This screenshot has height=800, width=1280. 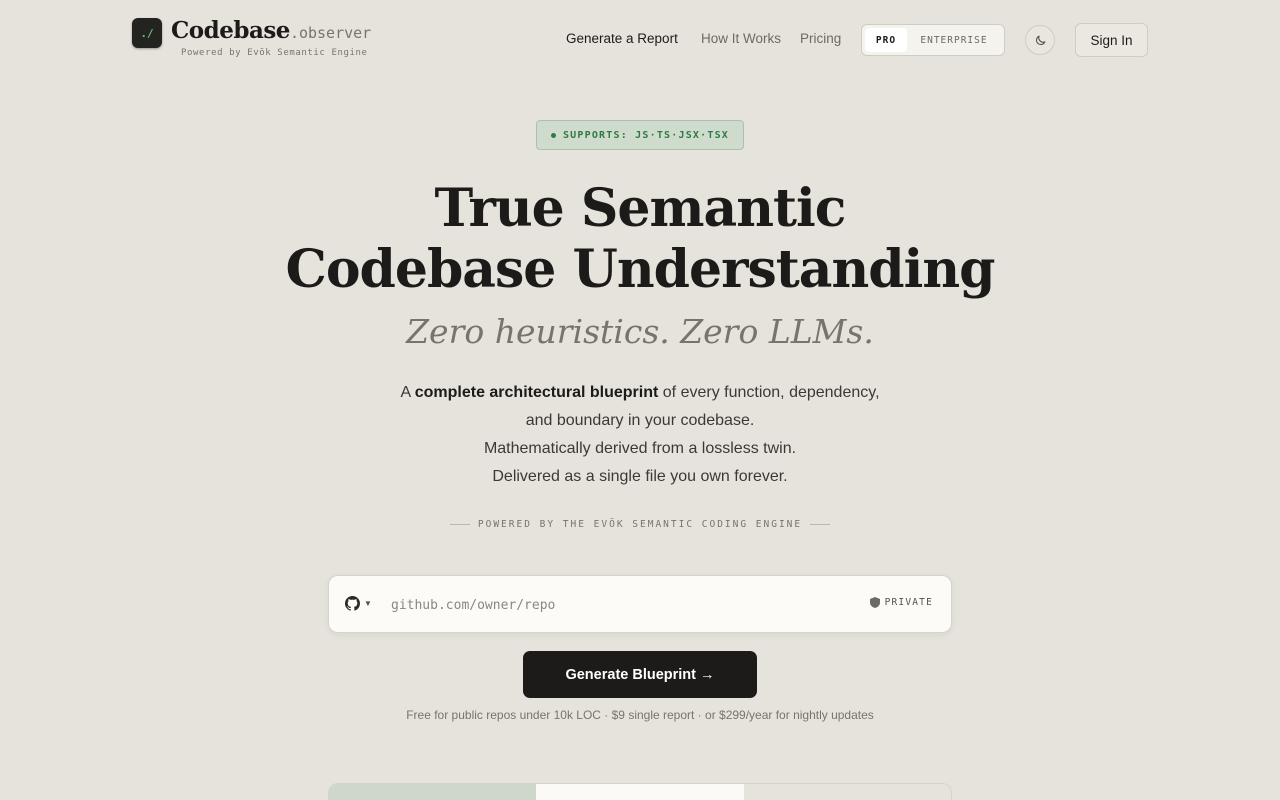 I want to click on github-icon, so click(x=352, y=603).